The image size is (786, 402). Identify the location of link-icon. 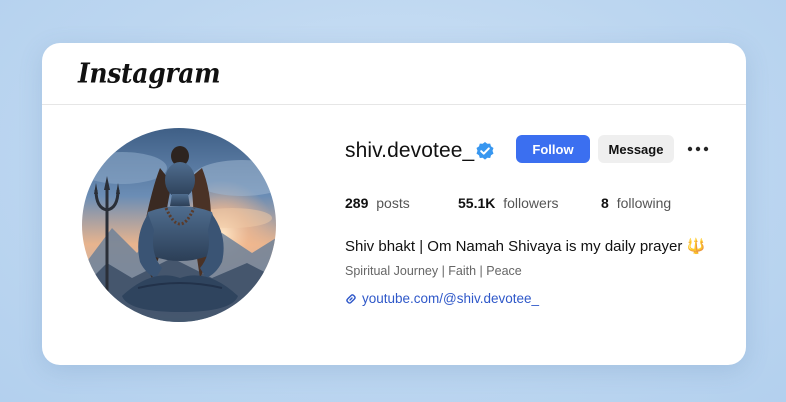
(351, 299).